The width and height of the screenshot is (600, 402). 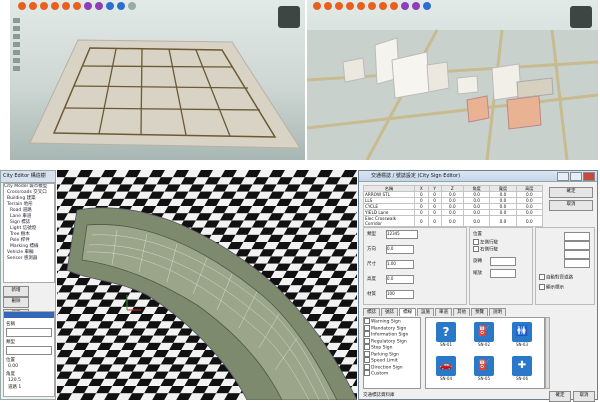 What do you see at coordinates (497, 312) in the screenshot?
I see `tab-help: 說明` at bounding box center [497, 312].